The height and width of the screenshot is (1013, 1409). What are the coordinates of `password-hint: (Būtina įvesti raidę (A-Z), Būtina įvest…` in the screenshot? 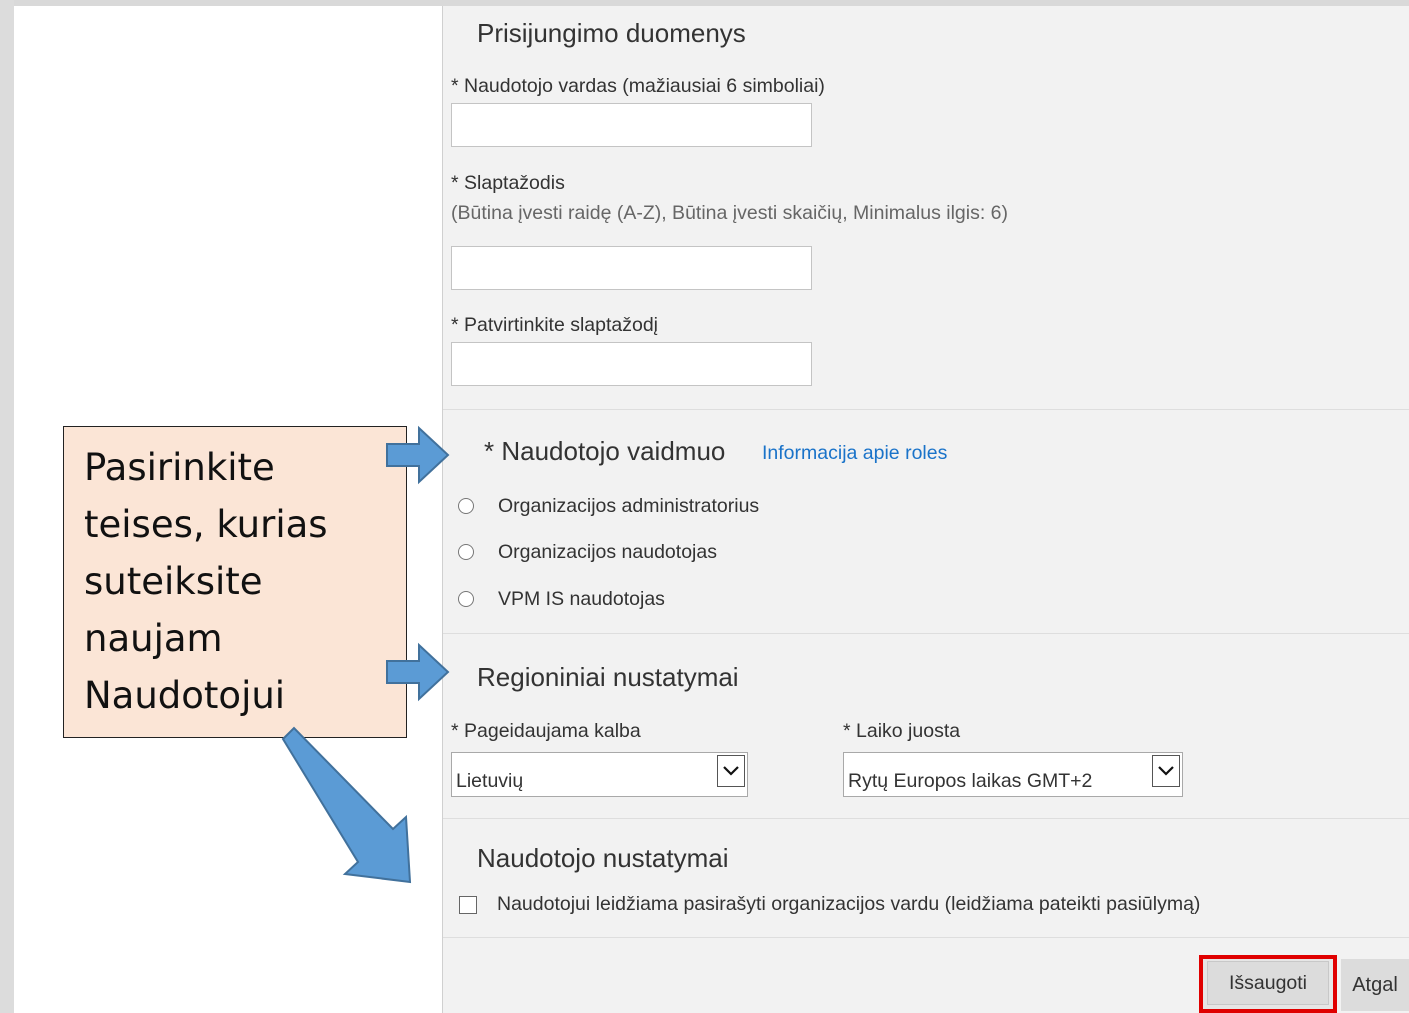 It's located at (730, 213).